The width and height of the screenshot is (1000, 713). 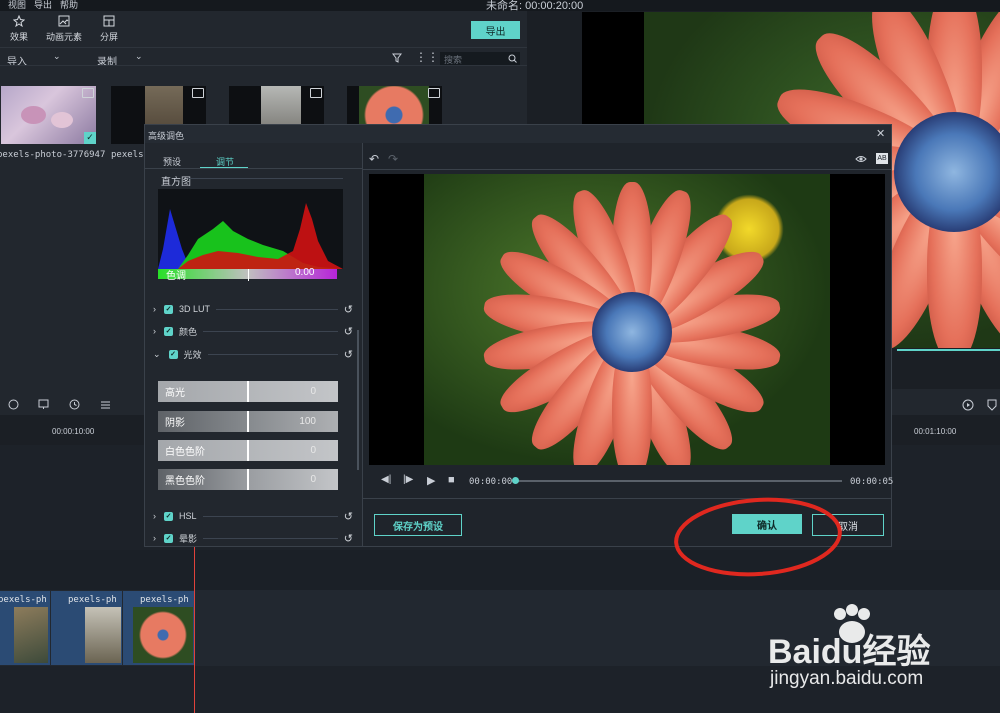 I want to click on compare-icon: AB, so click(x=882, y=158).